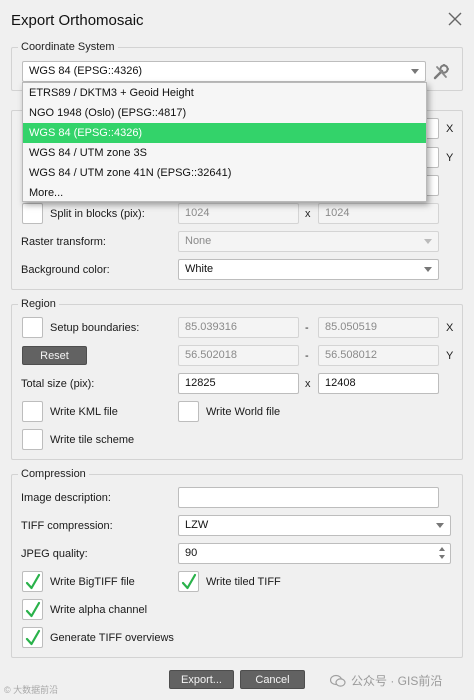 This screenshot has height=700, width=474. I want to click on crs-option: WGS 84 / UTM zone 3S, so click(224, 153).